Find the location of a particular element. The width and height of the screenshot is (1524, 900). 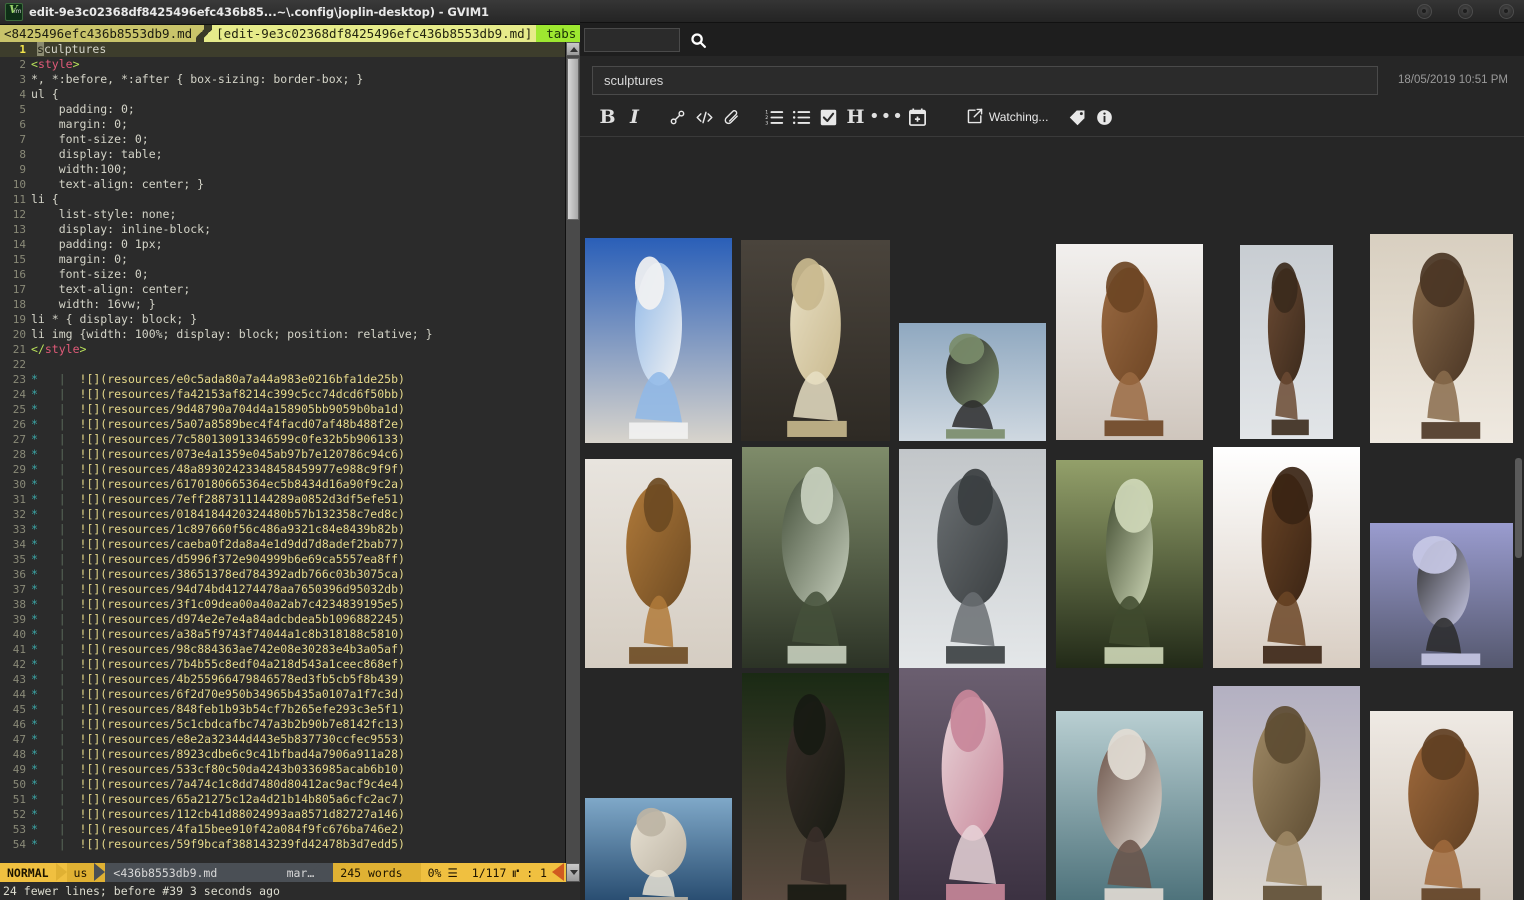

vim-message-line: 24 fewer lines; before #39 3 seconds ago is located at coordinates (290, 891).